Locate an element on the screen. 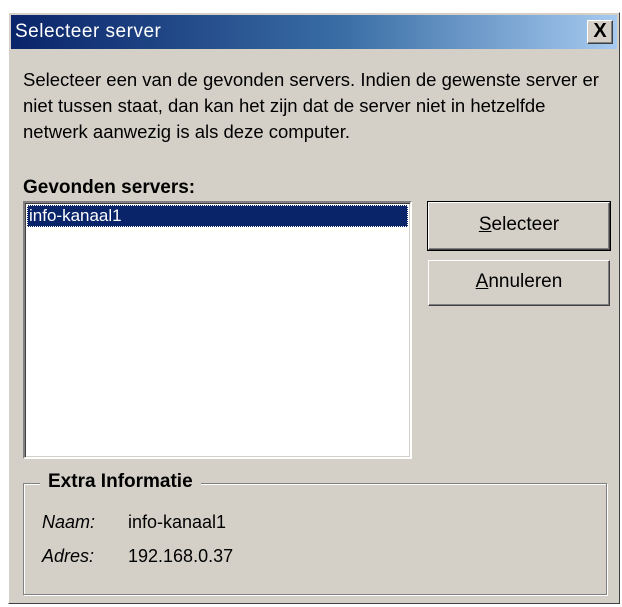 The width and height of the screenshot is (622, 607). name-row: Naam: info-kanaal1 is located at coordinates (134, 522).